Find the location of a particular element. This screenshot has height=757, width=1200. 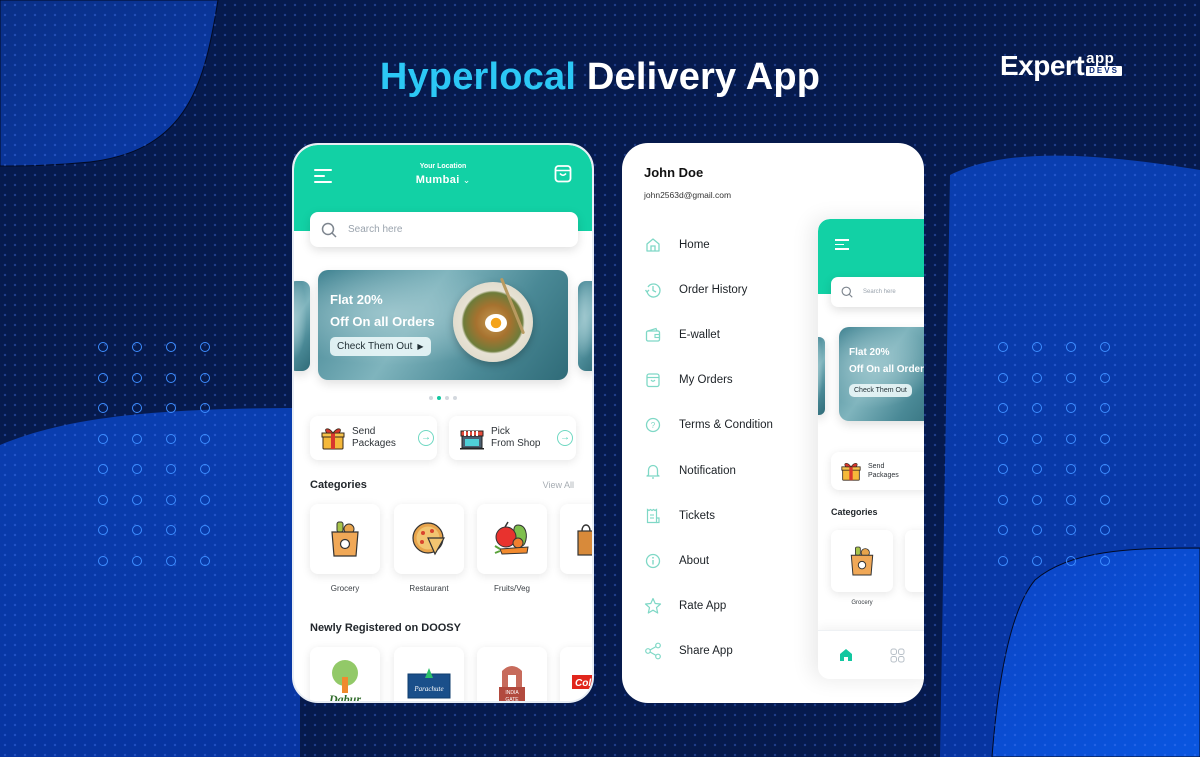

shopping-bag-icon is located at coordinates (584, 540).